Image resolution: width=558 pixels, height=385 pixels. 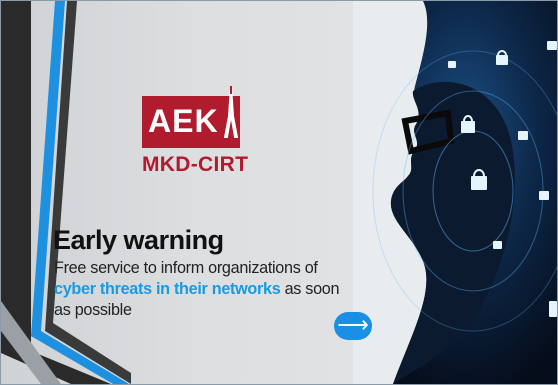 What do you see at coordinates (191, 117) in the screenshot?
I see `aek-logo: AEK` at bounding box center [191, 117].